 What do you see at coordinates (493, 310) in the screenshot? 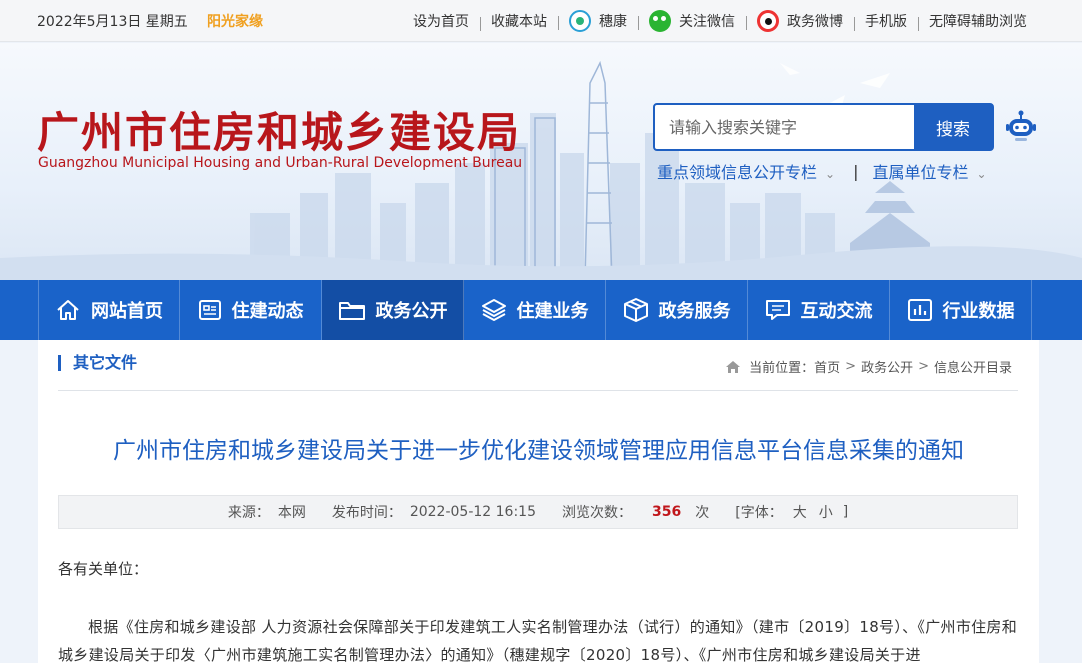
I see `layers-icon` at bounding box center [493, 310].